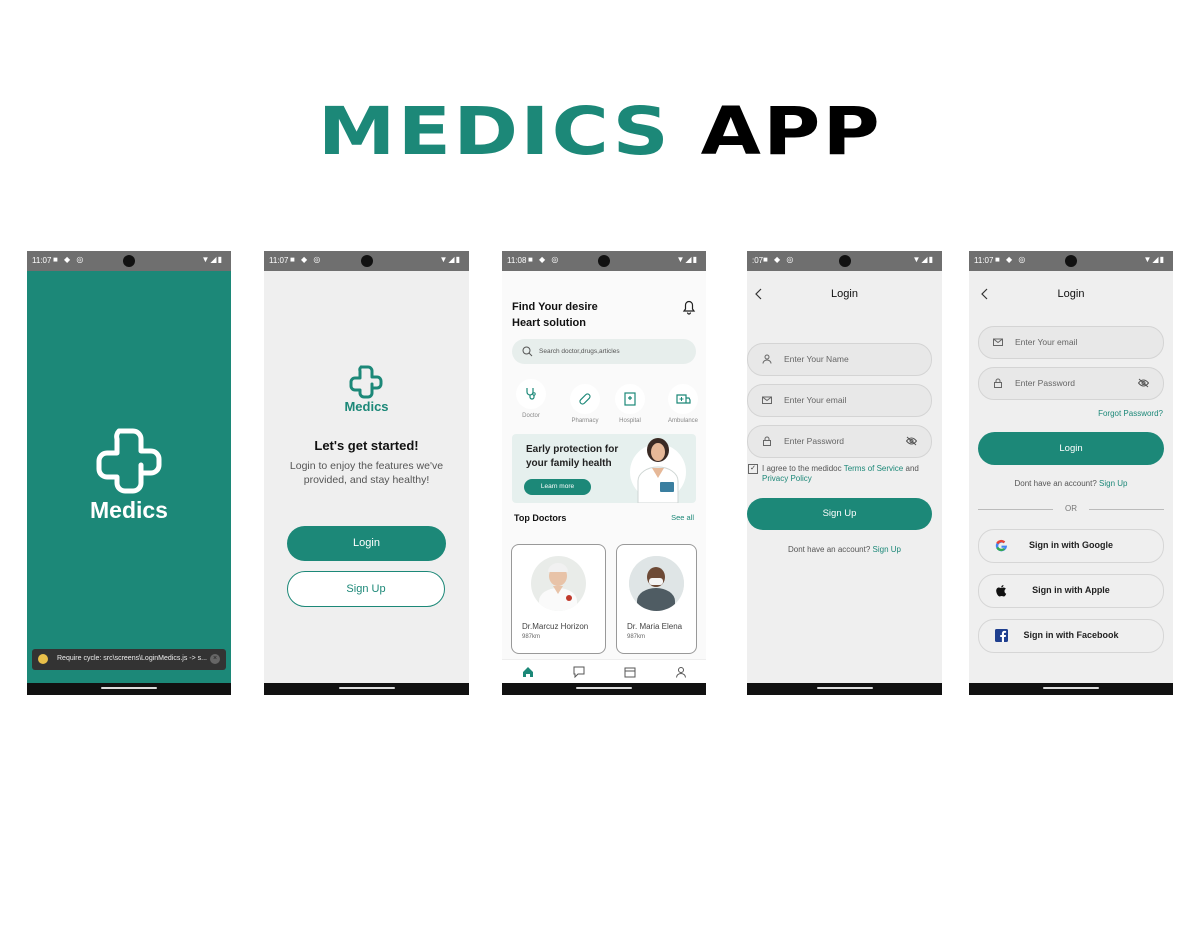  What do you see at coordinates (1046, 342) in the screenshot?
I see `email-placeholder: Enter Your email` at bounding box center [1046, 342].